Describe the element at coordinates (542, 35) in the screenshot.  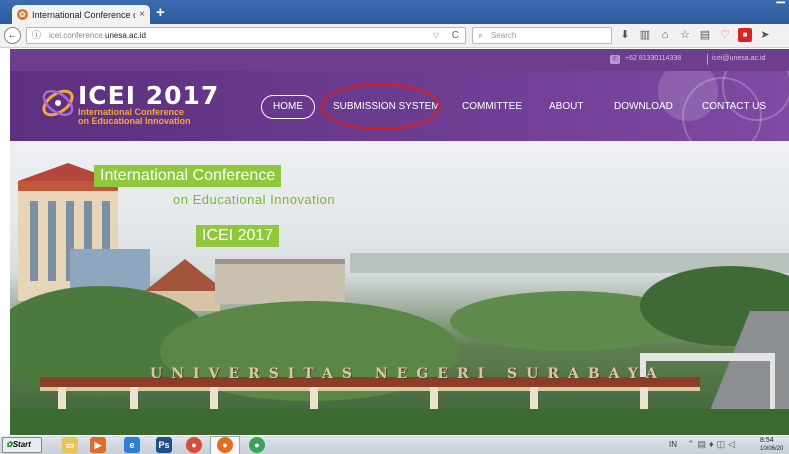
I see `search-input: ⌕ Search` at that location.